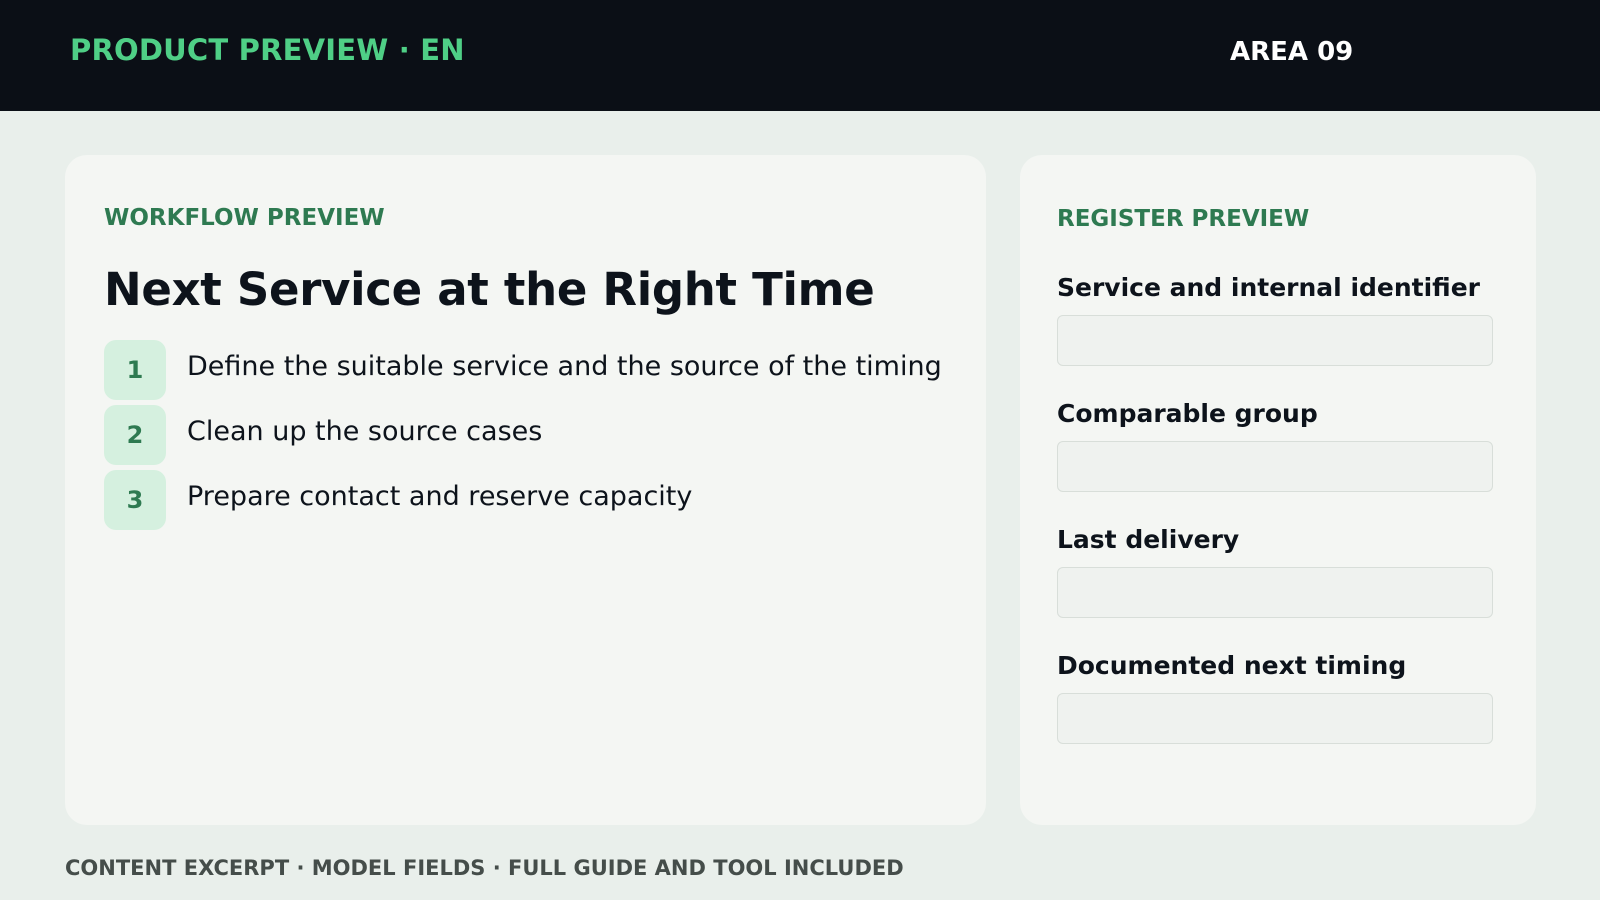 This screenshot has width=1600, height=900. I want to click on field-service-identifier: Service and internal identifier, so click(1275, 319).